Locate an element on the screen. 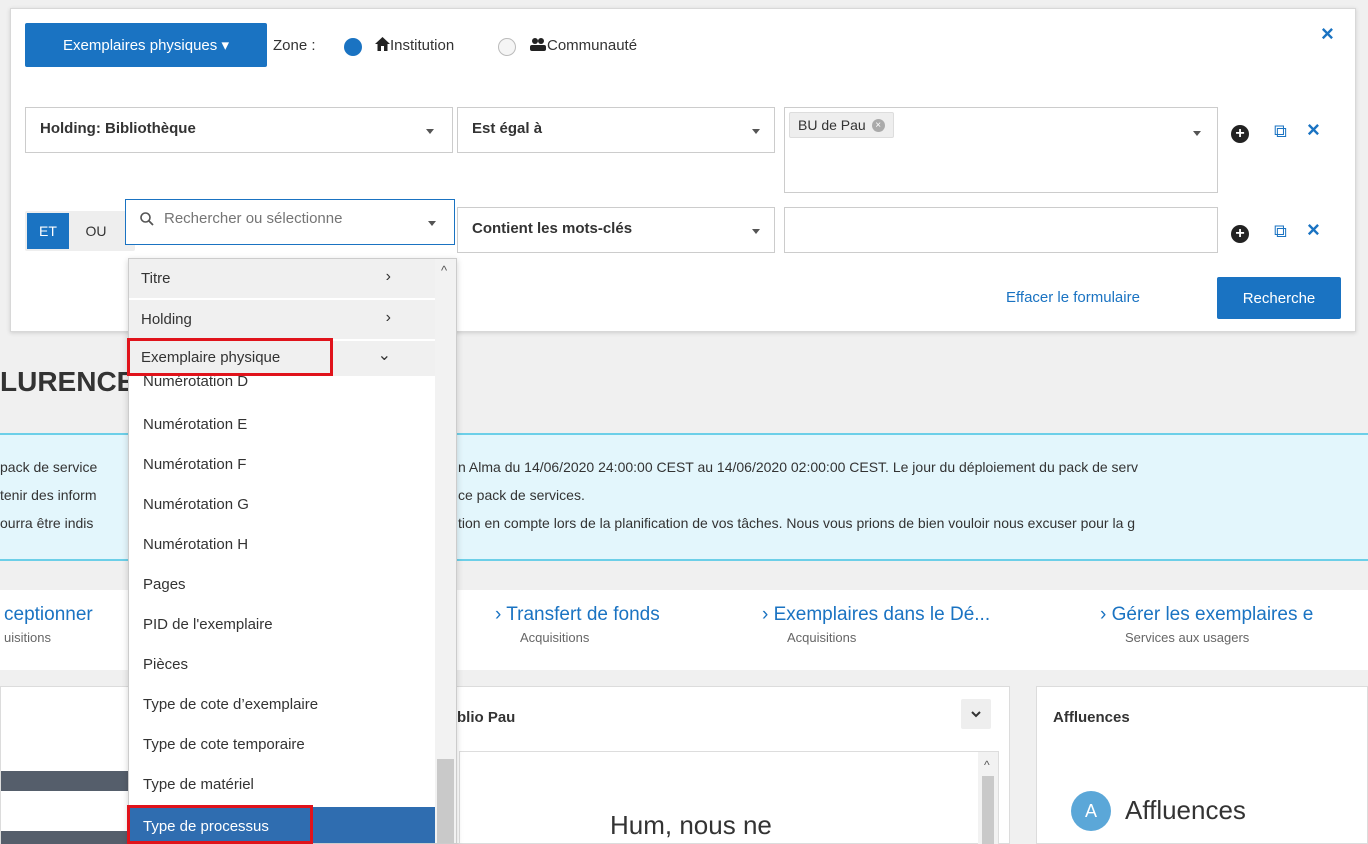 The height and width of the screenshot is (844, 1368). row1-operator-value: Est égal à is located at coordinates (507, 128).